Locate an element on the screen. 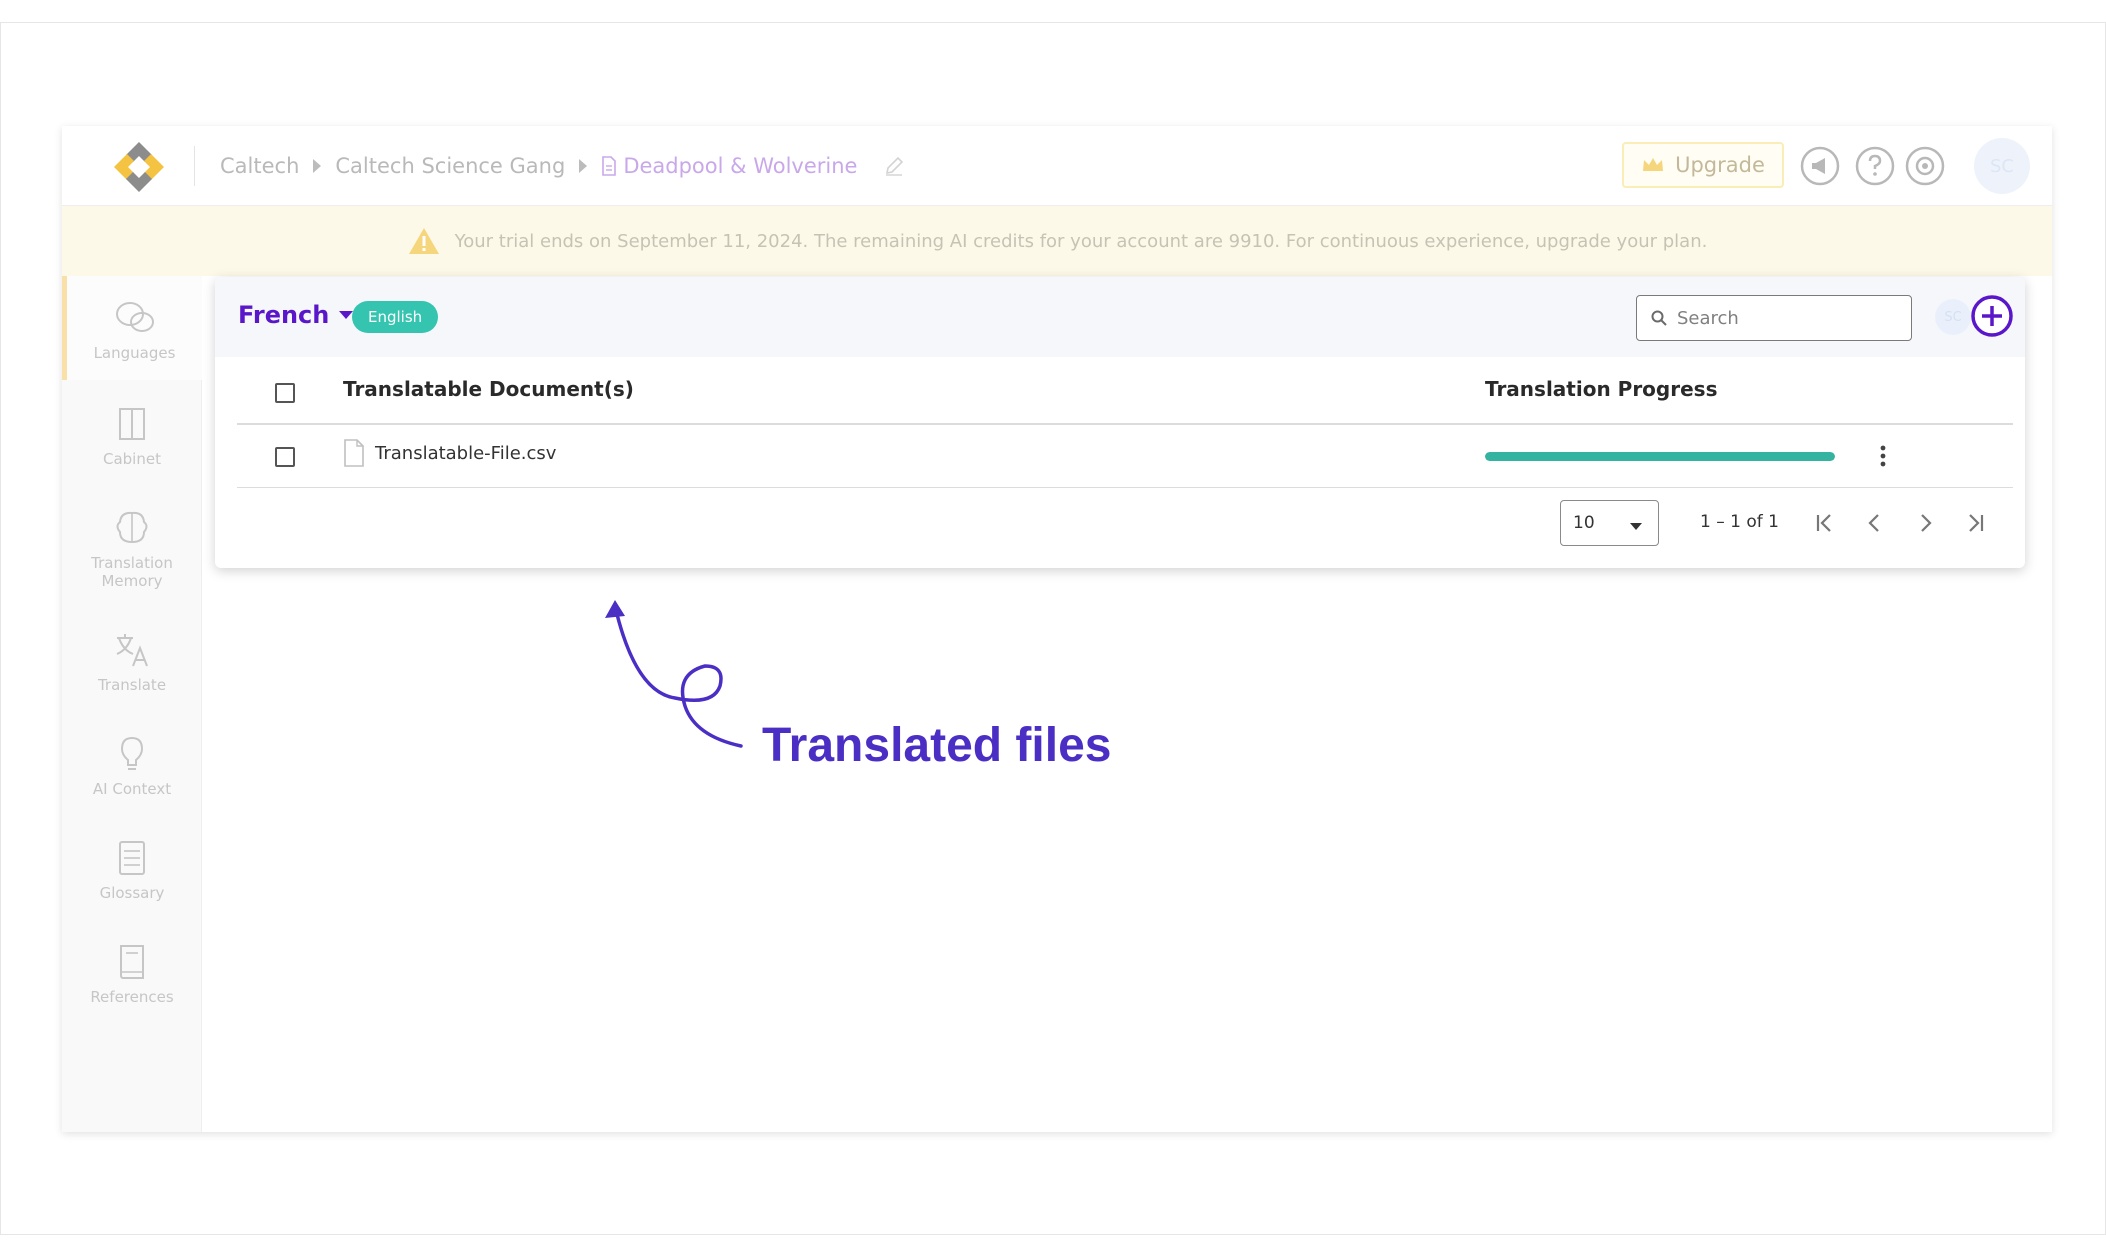  next-page-icon is located at coordinates (1925, 523).